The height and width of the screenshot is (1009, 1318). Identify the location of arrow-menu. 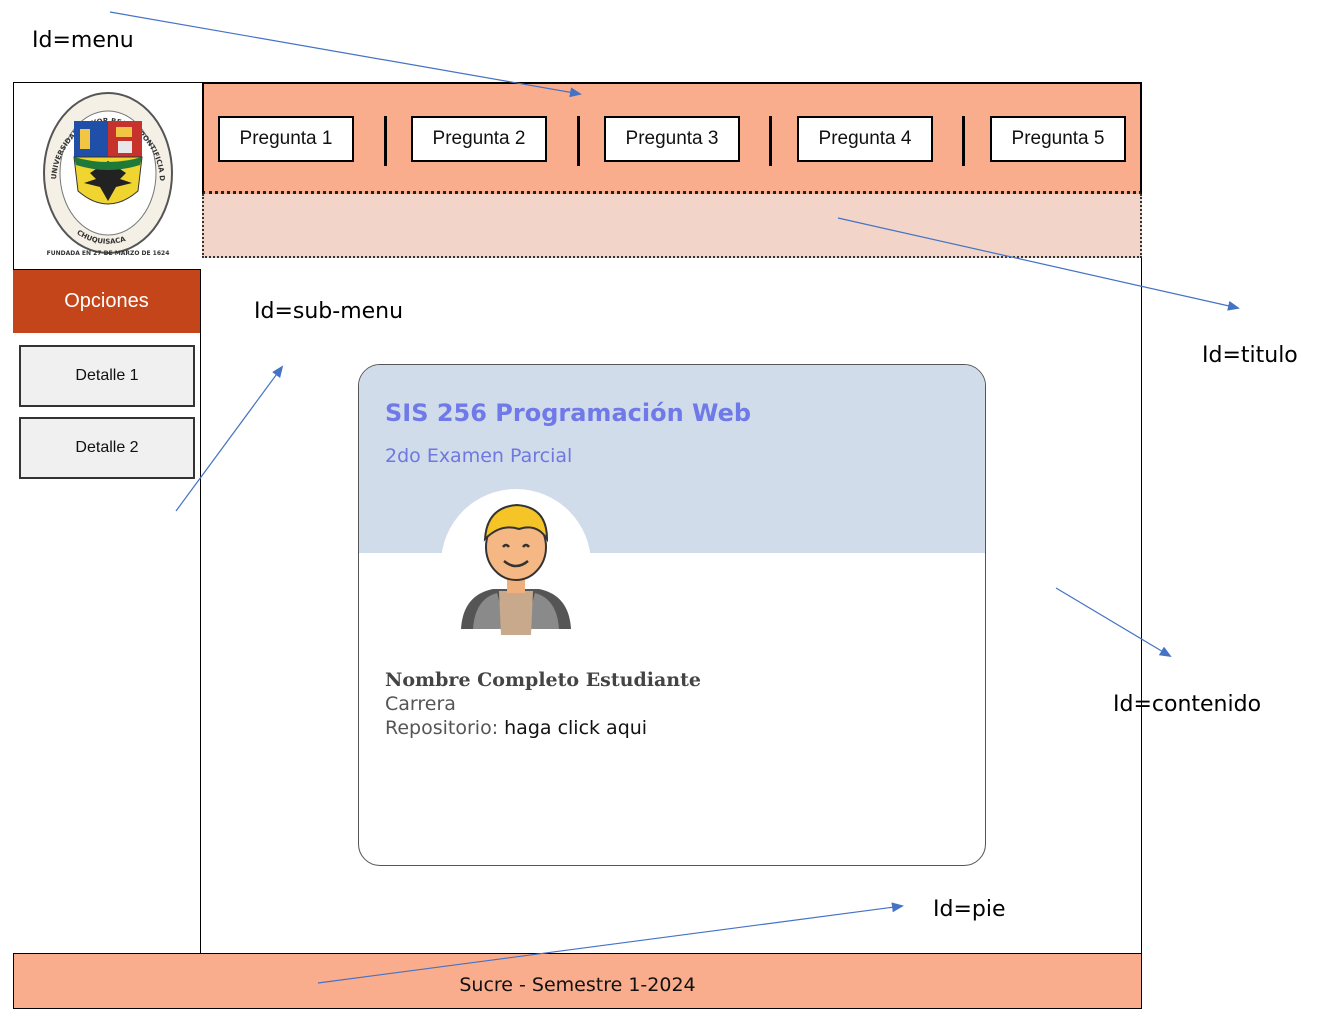
(345, 54).